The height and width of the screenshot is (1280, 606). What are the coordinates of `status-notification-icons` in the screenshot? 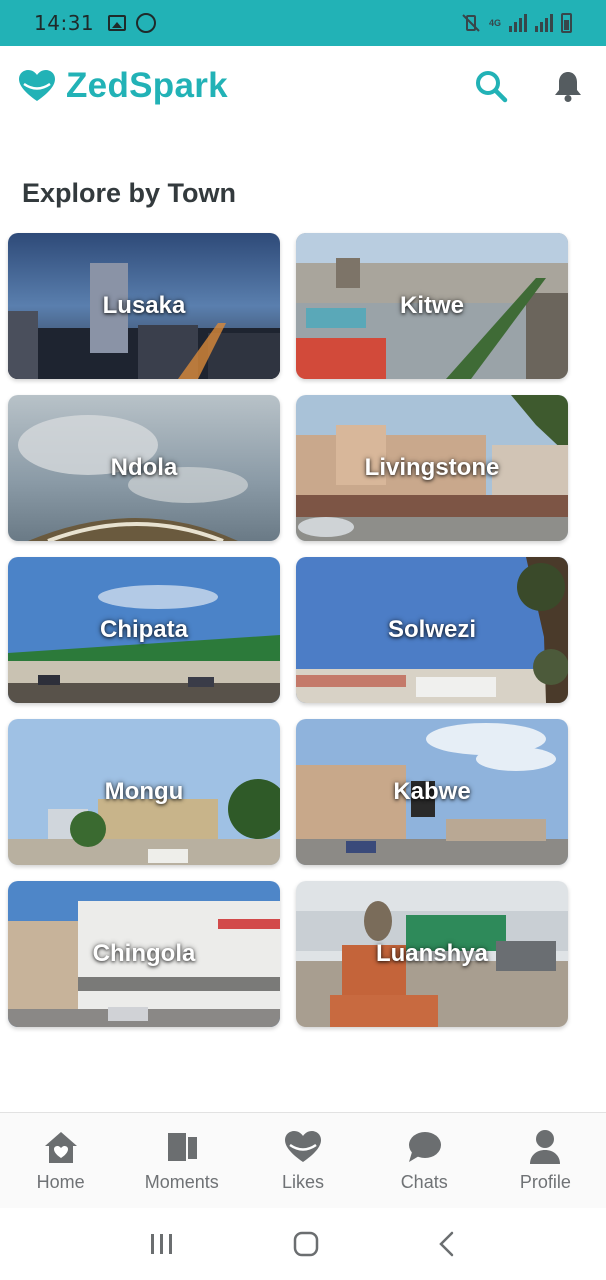 It's located at (132, 23).